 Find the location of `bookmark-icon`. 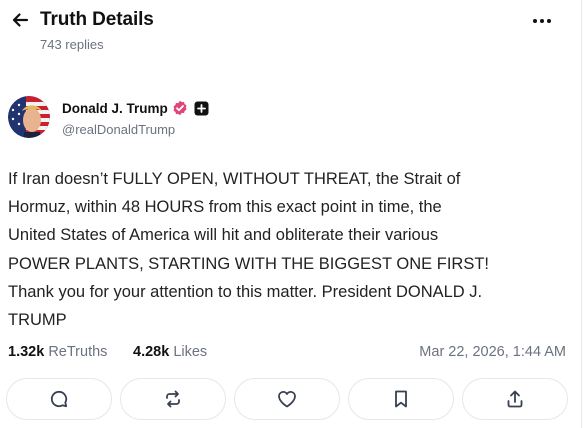

bookmark-icon is located at coordinates (401, 399).